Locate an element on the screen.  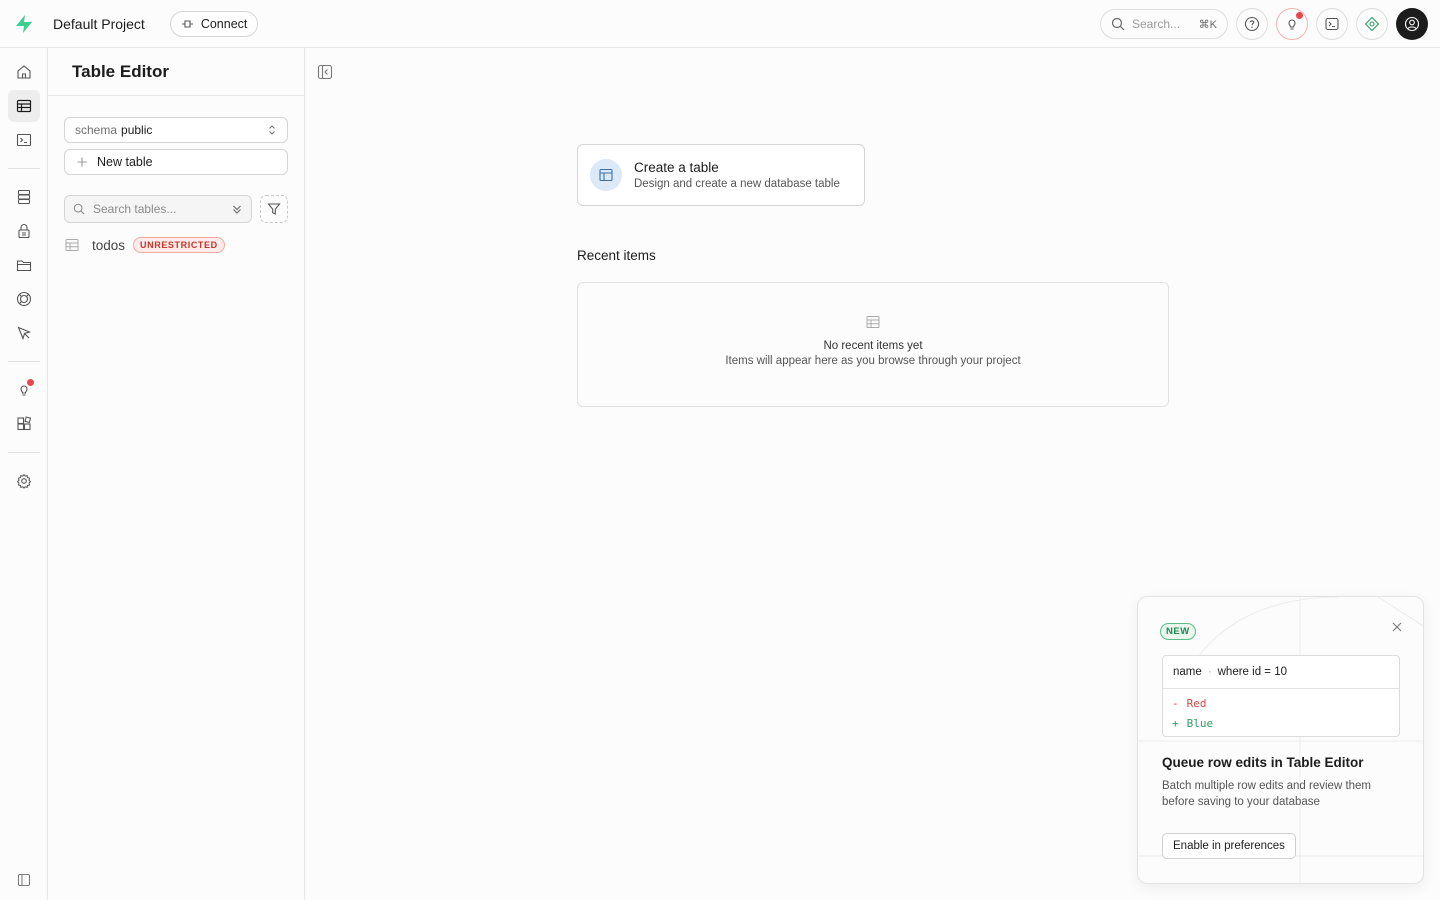
top-bar: Default Project Connect Search... ⌘K is located at coordinates (720, 24).